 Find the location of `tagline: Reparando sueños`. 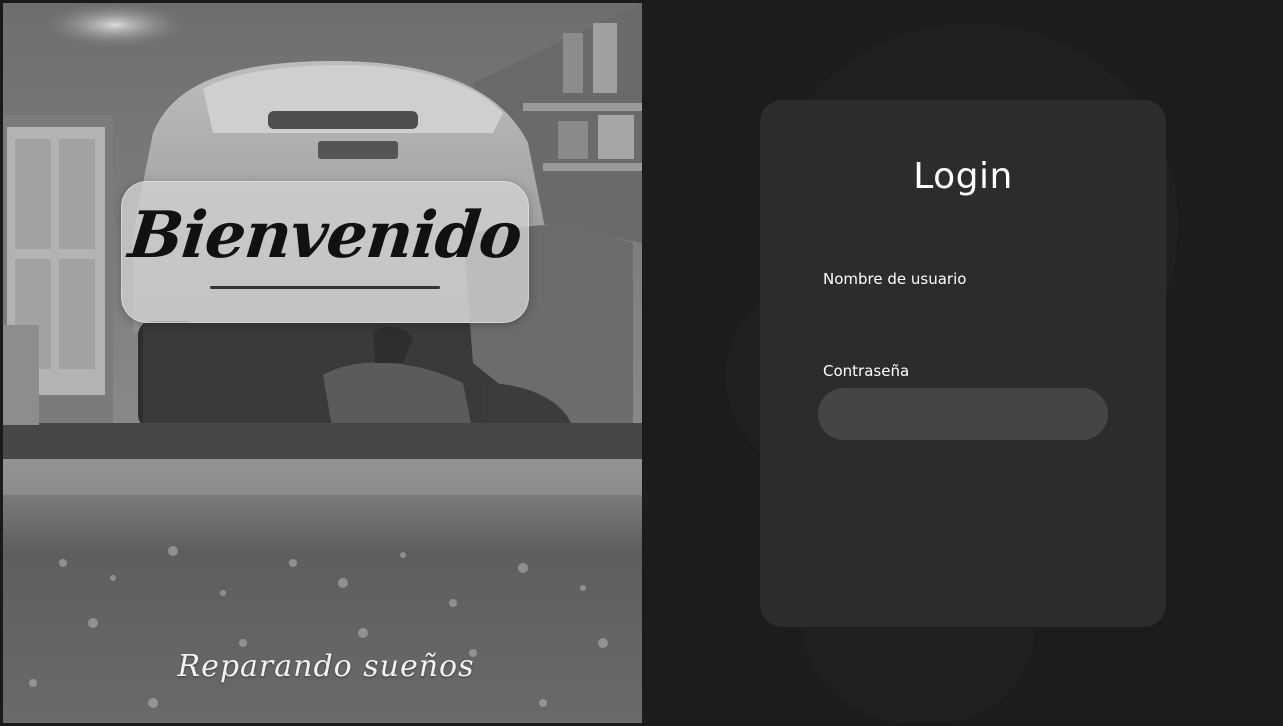

tagline: Reparando sueños is located at coordinates (326, 666).